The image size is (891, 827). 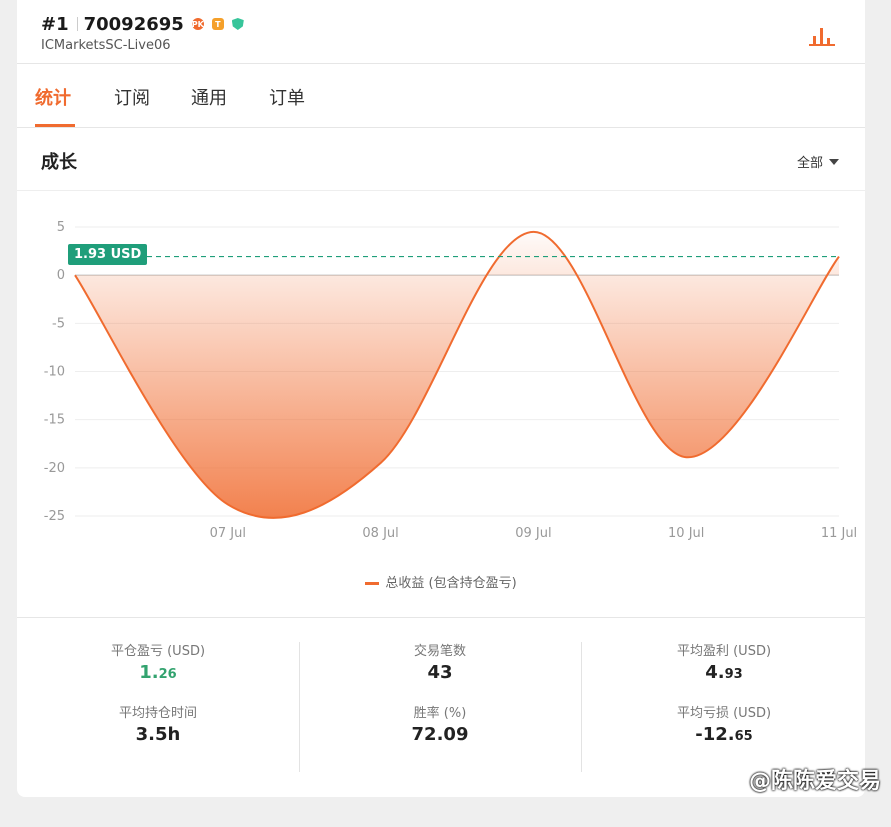 What do you see at coordinates (380, 533) in the screenshot?
I see `x-tick-label: 08 Jul` at bounding box center [380, 533].